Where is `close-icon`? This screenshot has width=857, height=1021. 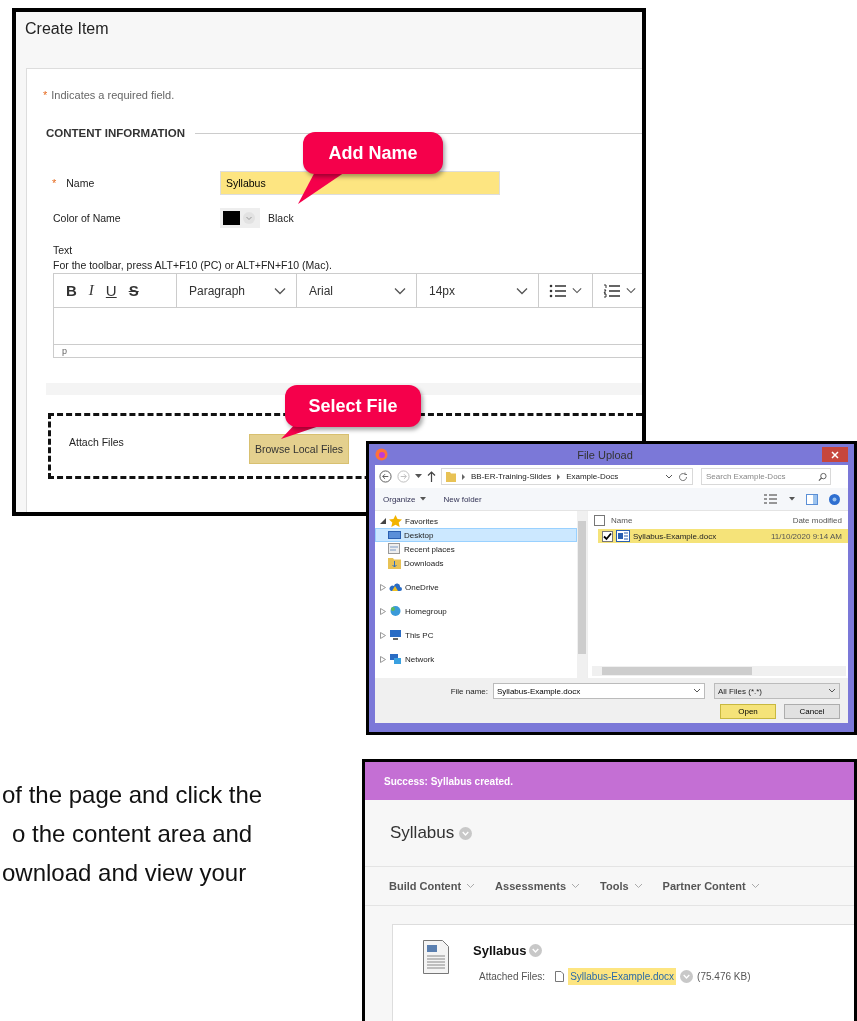
close-icon is located at coordinates (835, 454).